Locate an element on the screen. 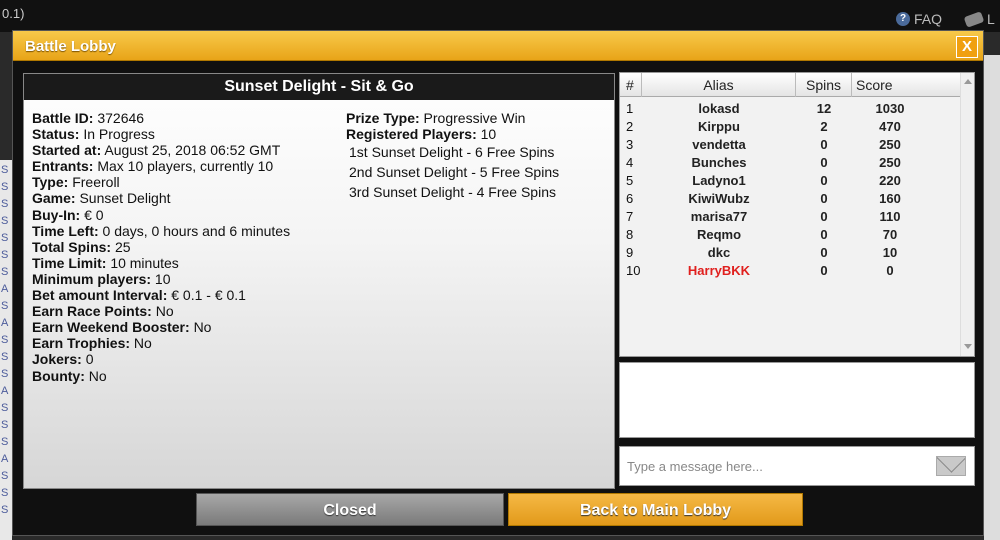  detail-row: Buy-In: € 0 is located at coordinates (161, 215).